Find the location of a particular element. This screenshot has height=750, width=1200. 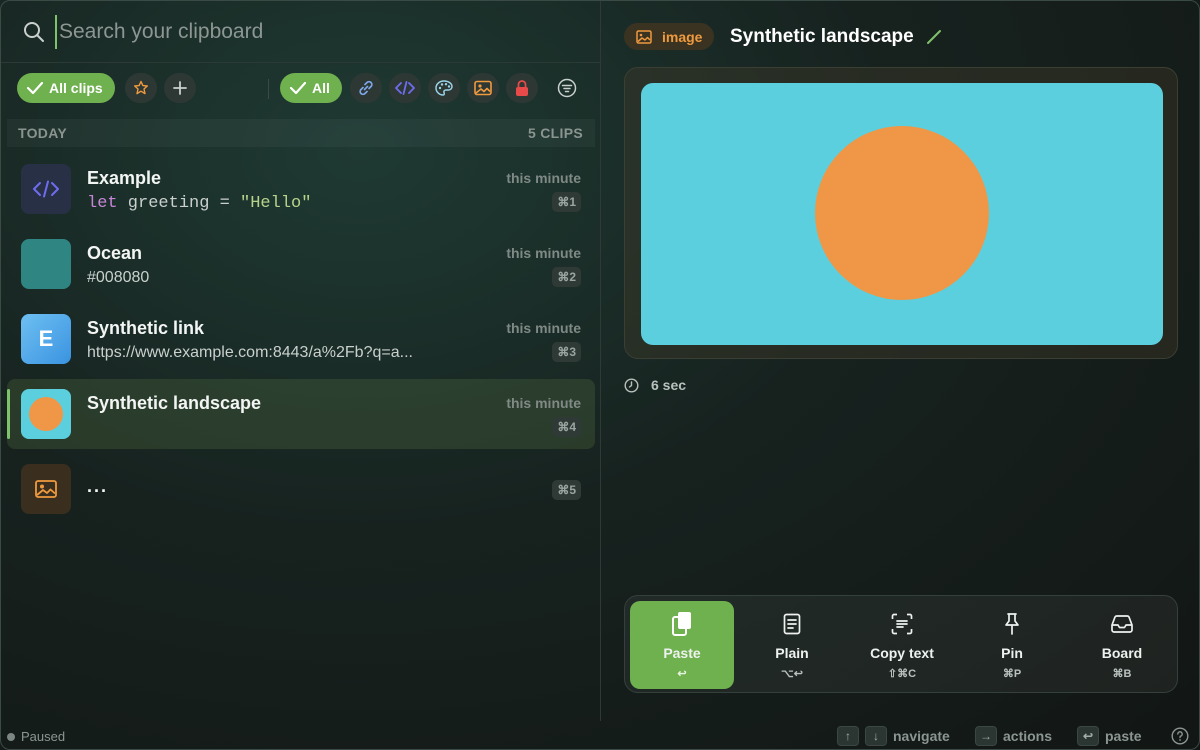

add-board-button is located at coordinates (180, 88).